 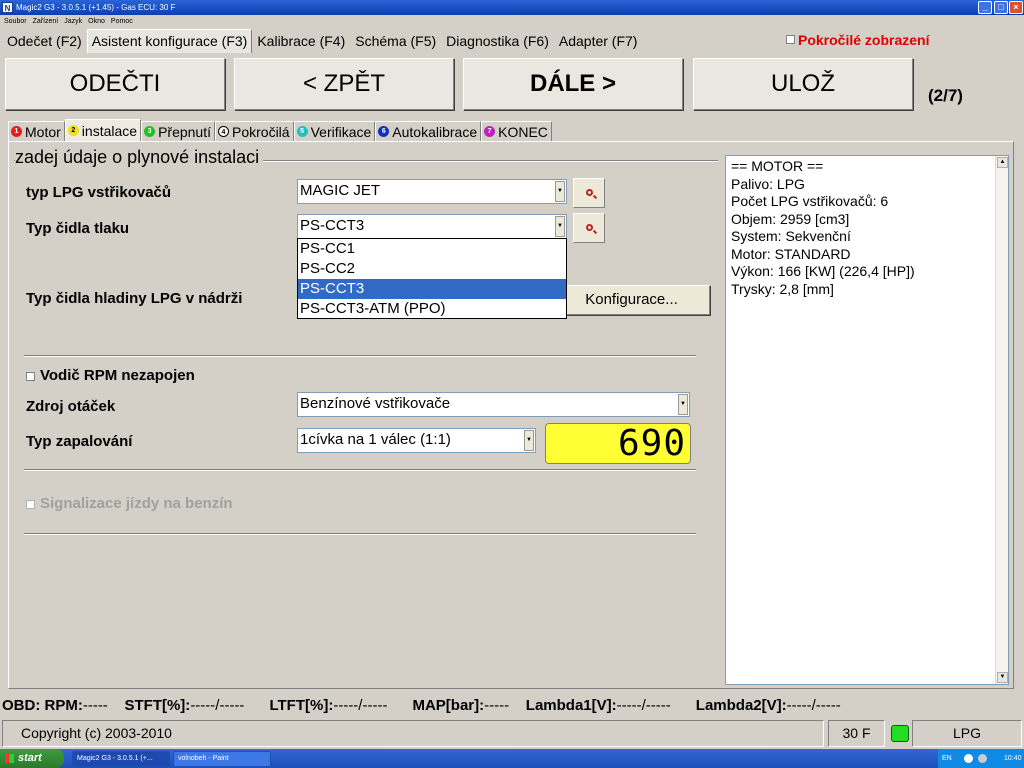 I want to click on lambda2-value: -----/-----, so click(x=813, y=705).